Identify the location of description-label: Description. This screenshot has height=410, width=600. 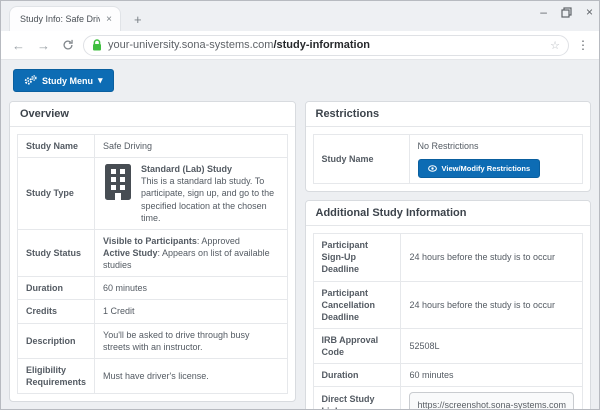
(56, 340).